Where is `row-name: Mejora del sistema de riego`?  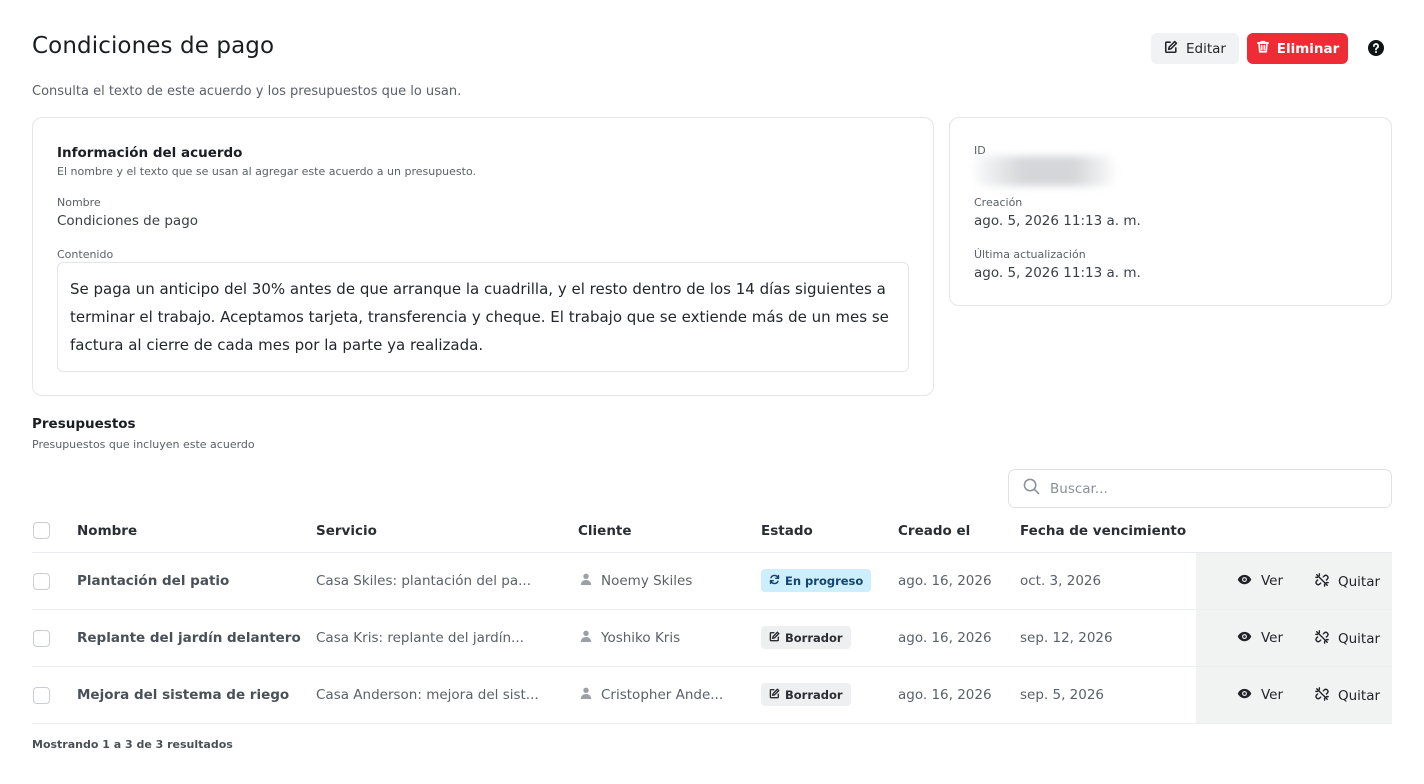 row-name: Mejora del sistema de riego is located at coordinates (183, 695).